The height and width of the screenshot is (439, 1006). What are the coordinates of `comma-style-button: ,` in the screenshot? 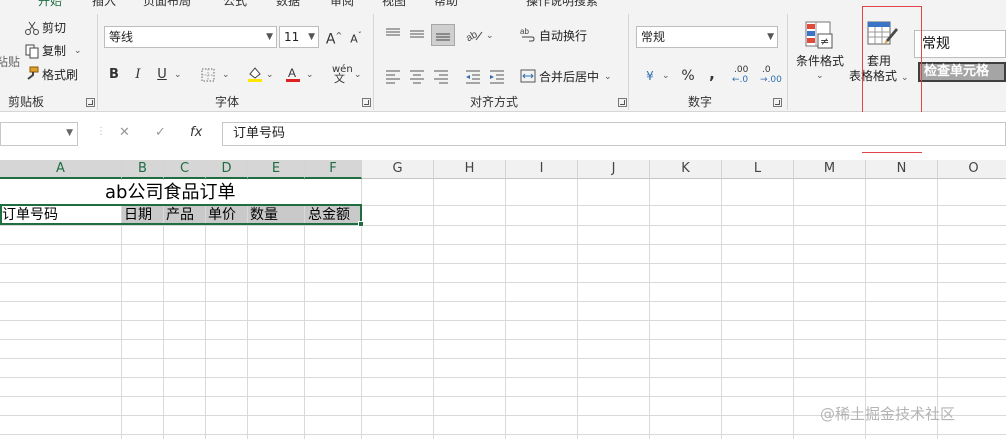 It's located at (712, 74).